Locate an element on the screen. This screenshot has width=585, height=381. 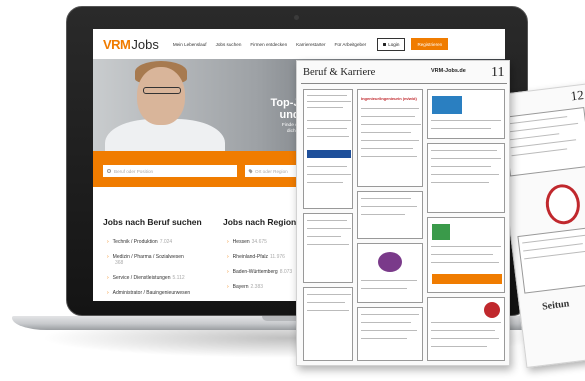
list-item: › Rheinland-Pfalz 11.976 is located at coordinates (259, 257).